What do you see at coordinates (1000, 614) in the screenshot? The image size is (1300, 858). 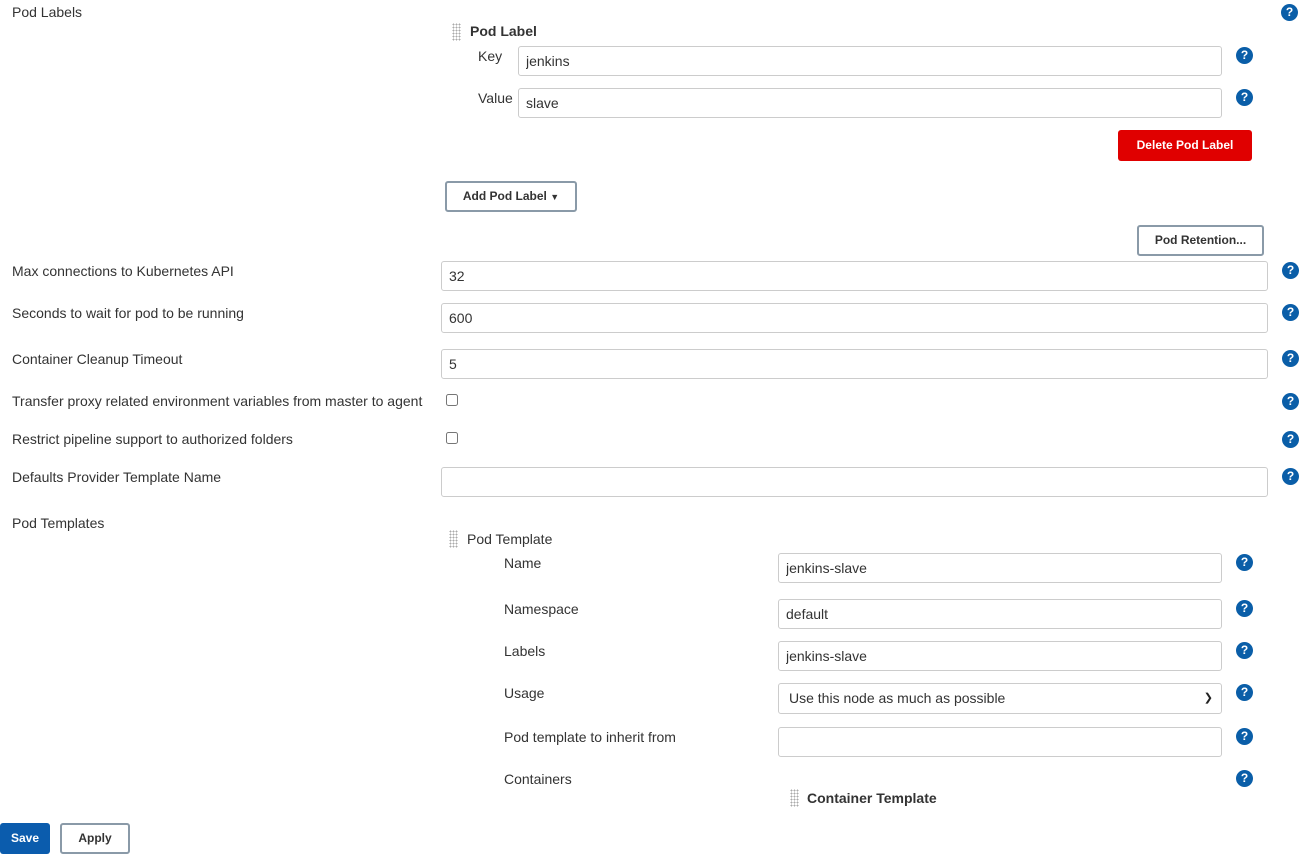 I see `namespace-input` at bounding box center [1000, 614].